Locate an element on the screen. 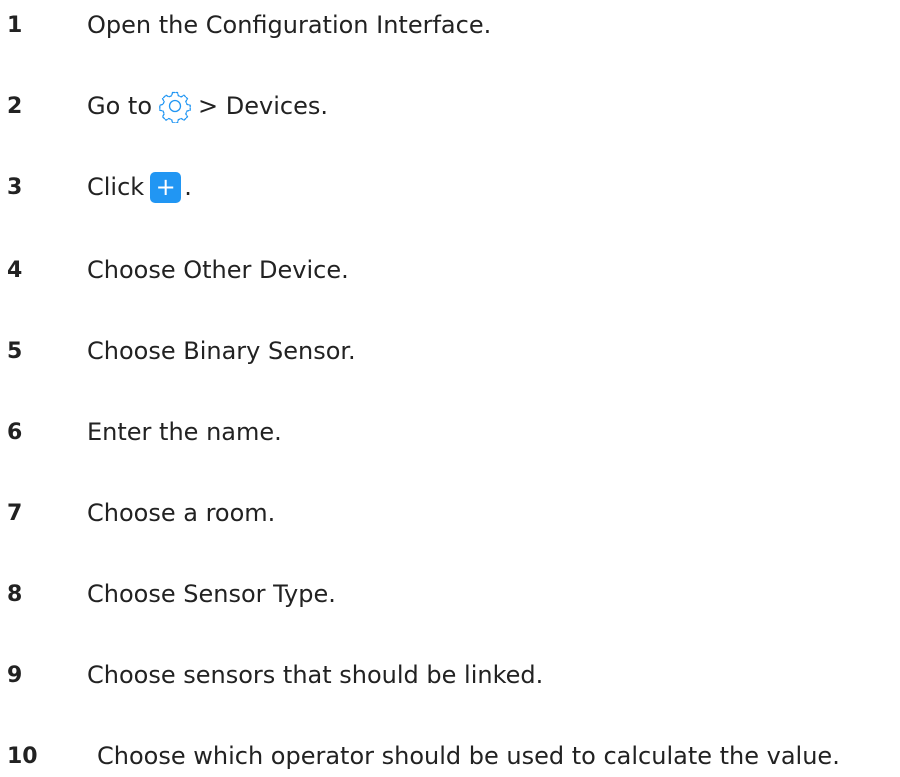 This screenshot has height=777, width=900. step-number: 2 is located at coordinates (15, 106).